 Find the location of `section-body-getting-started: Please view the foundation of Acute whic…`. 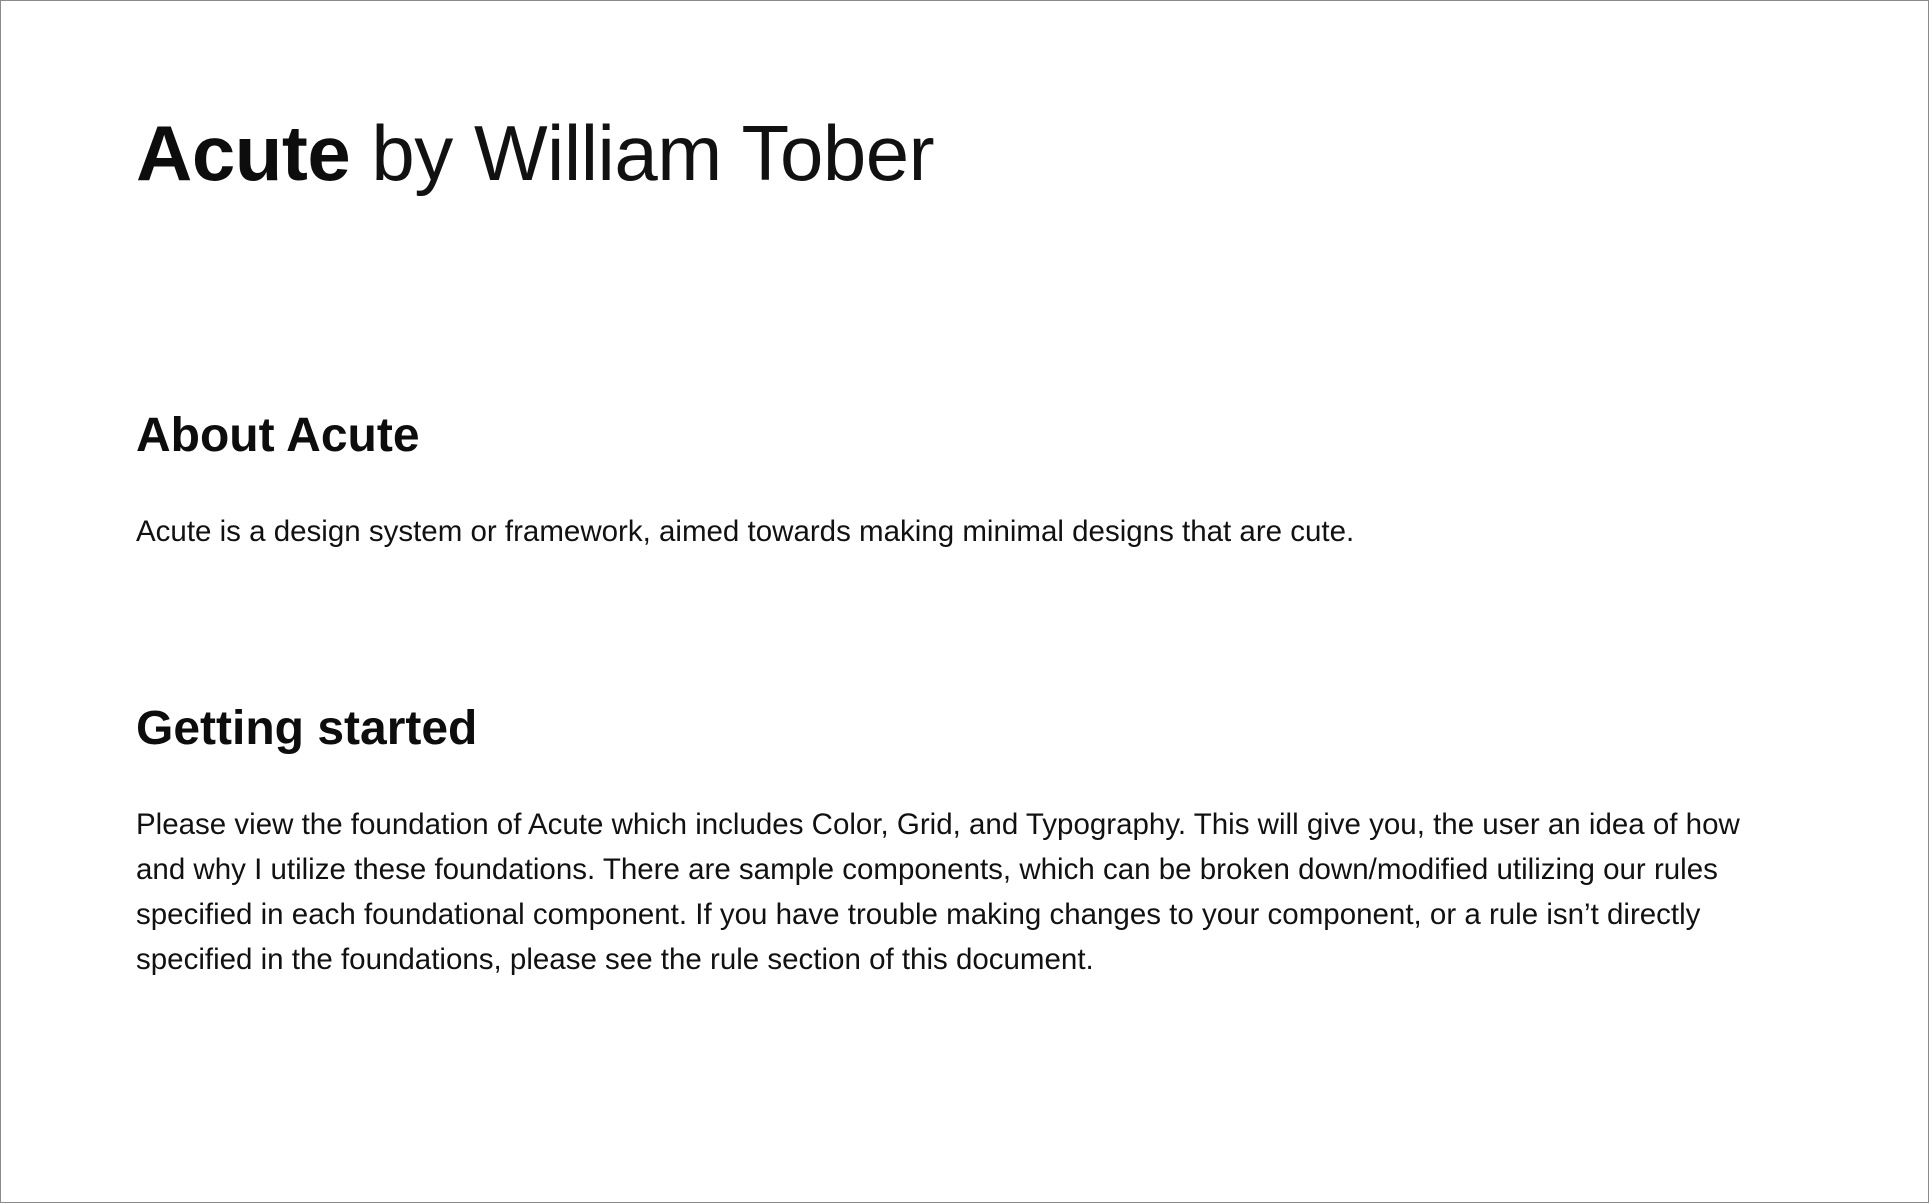

section-body-getting-started: Please view the foundation of Acute whic… is located at coordinates (938, 892).